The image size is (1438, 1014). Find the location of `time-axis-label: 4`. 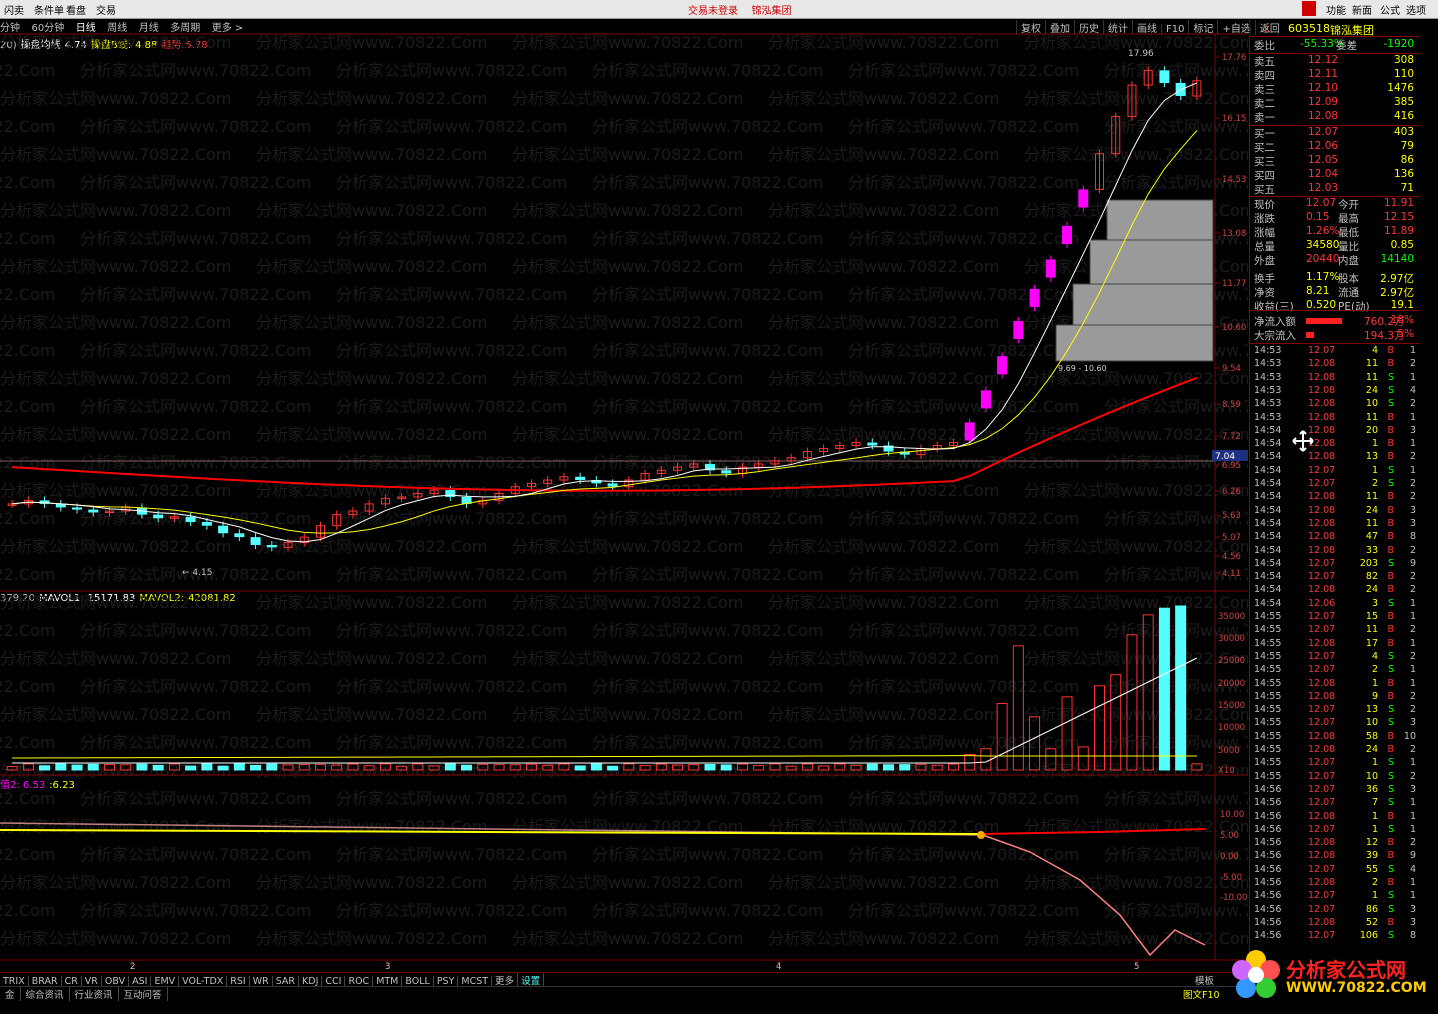

time-axis-label: 4 is located at coordinates (778, 967).